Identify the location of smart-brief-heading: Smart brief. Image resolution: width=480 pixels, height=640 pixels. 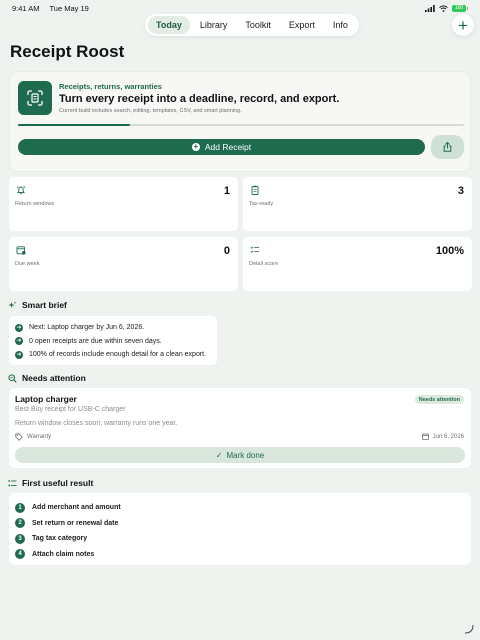
(37, 305).